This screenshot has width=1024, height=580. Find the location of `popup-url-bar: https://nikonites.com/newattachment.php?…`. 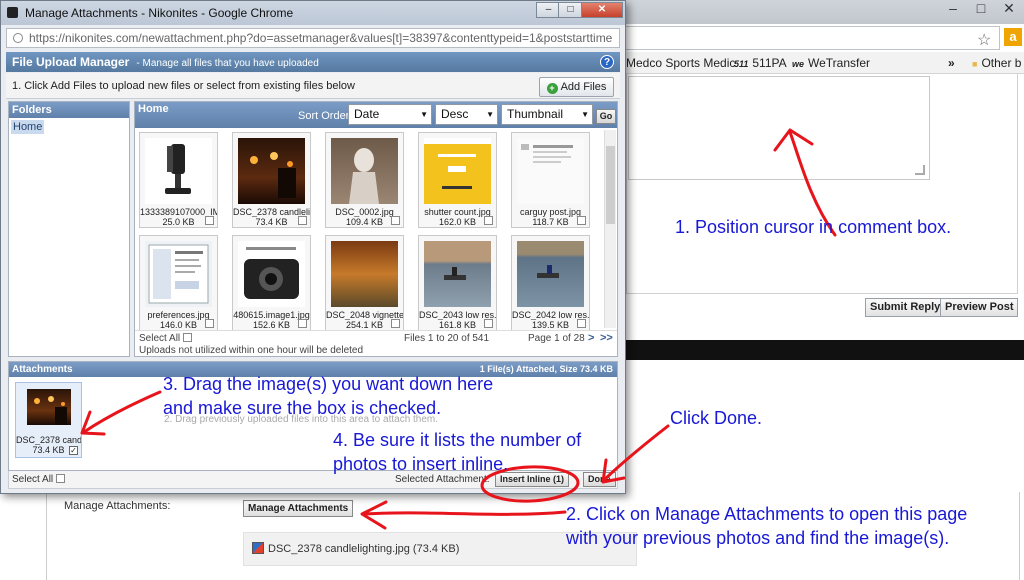

popup-url-bar: https://nikonites.com/newattachment.php?… is located at coordinates (313, 38).